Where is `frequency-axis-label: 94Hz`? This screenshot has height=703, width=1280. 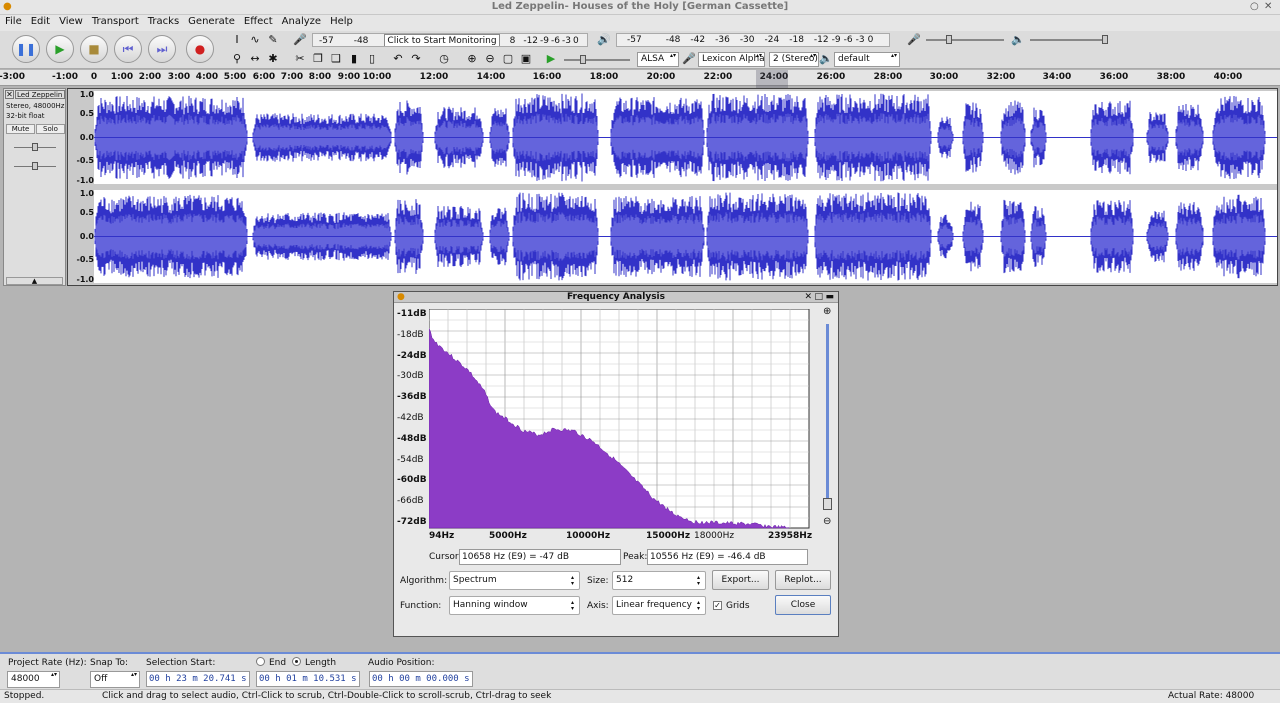
frequency-axis-label: 94Hz is located at coordinates (442, 536).